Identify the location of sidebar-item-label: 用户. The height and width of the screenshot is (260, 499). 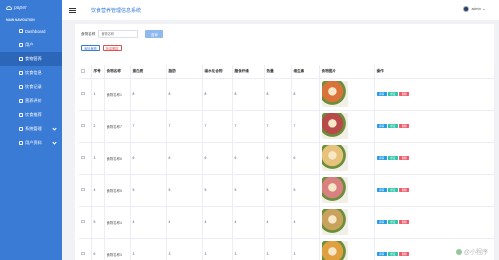
(29, 44).